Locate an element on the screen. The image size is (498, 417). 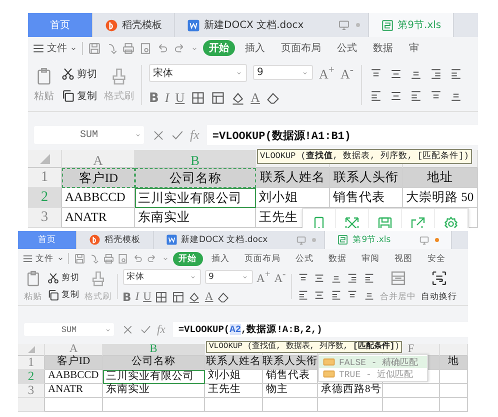
name-box: SUM is located at coordinates (69, 329).